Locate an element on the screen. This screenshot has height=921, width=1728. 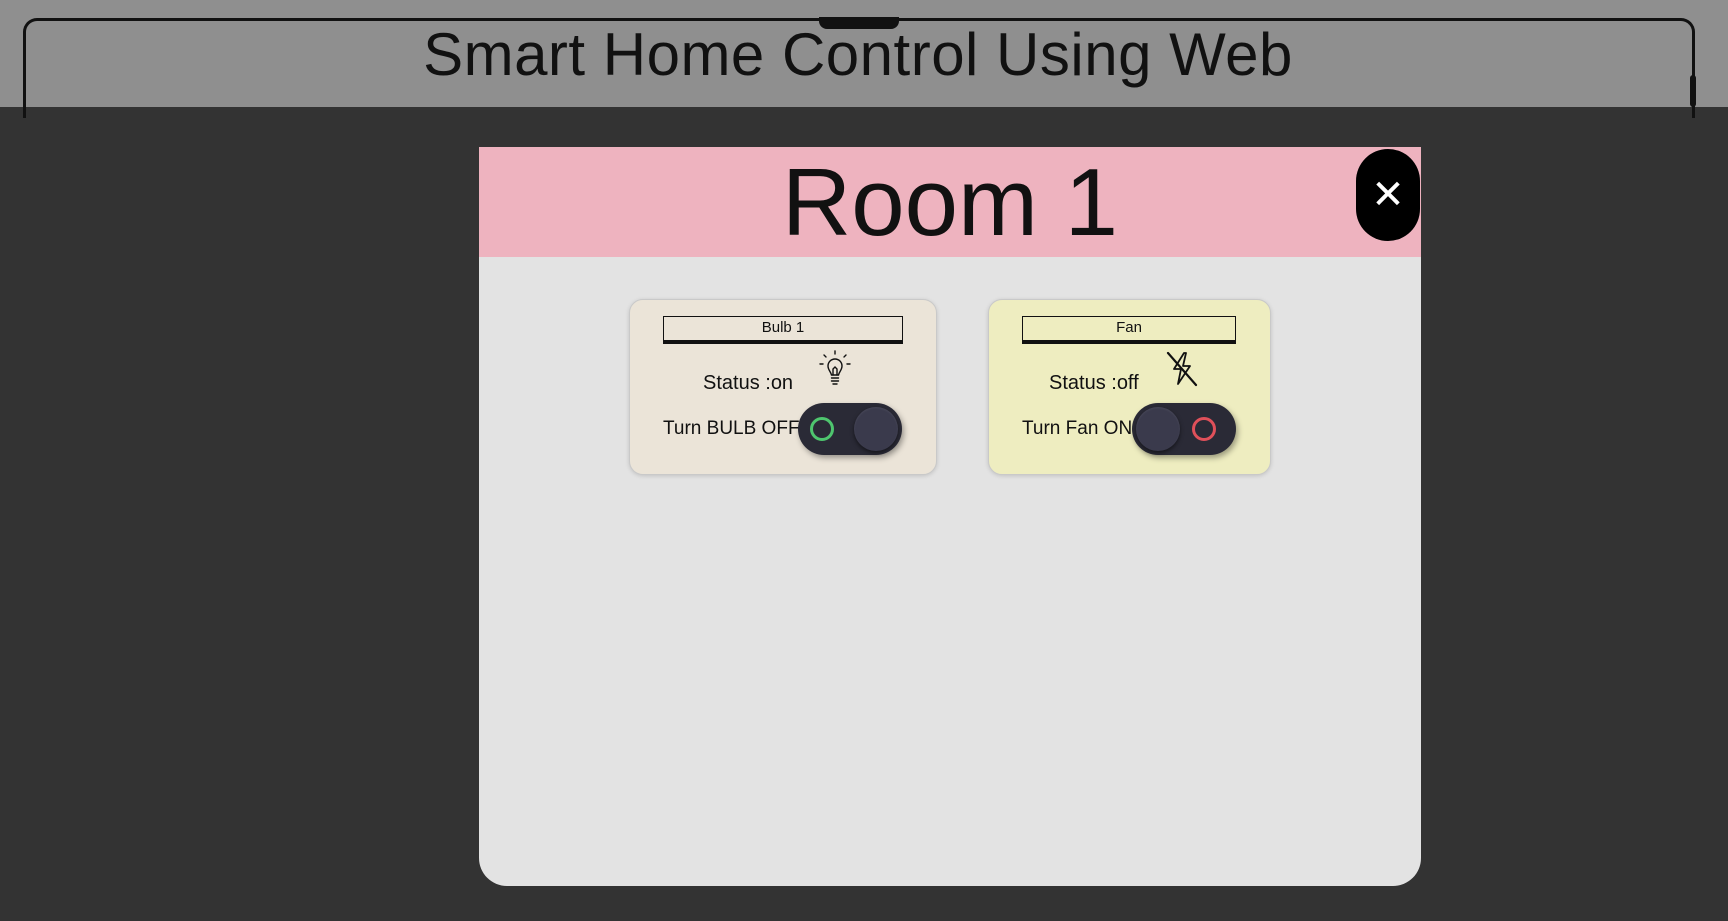
device-name: Bulb 1 is located at coordinates (783, 330).